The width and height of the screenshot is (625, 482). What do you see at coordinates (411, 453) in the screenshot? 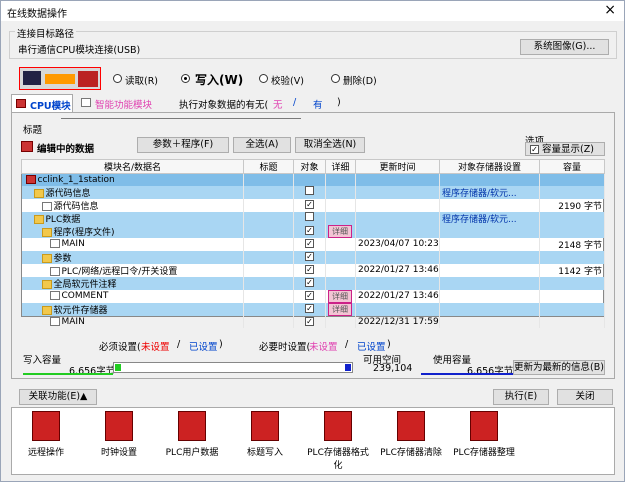
I see `tool-label: PLC存储器清除` at bounding box center [411, 453].